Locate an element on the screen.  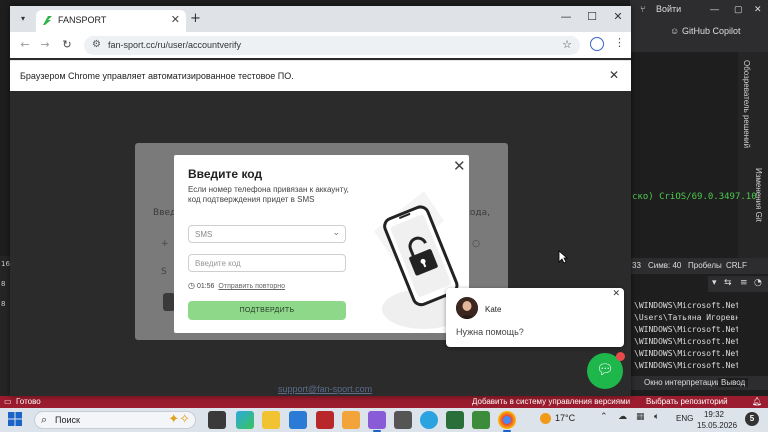
menu-kebab-icon: ⋮ is located at coordinates (619, 42).